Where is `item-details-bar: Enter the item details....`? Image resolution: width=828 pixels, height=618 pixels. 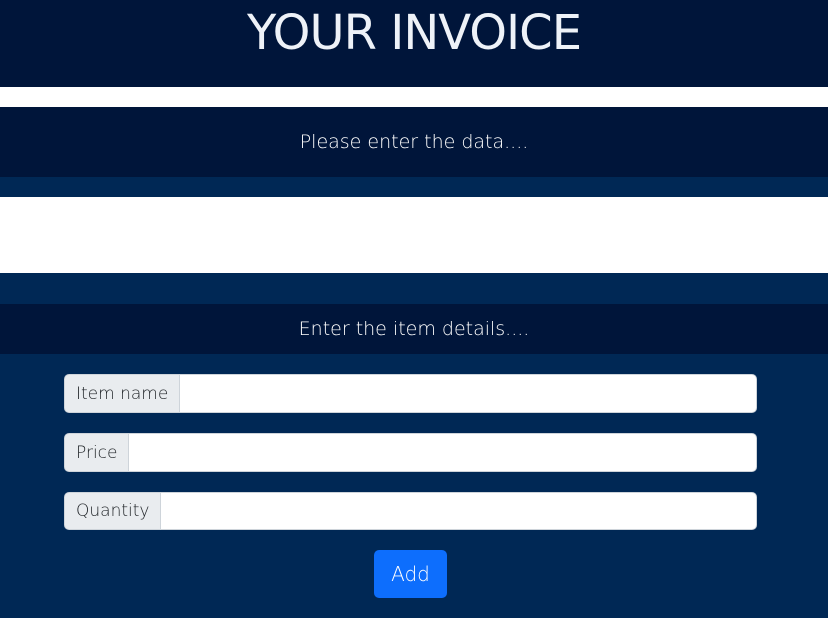 item-details-bar: Enter the item details.... is located at coordinates (414, 329).